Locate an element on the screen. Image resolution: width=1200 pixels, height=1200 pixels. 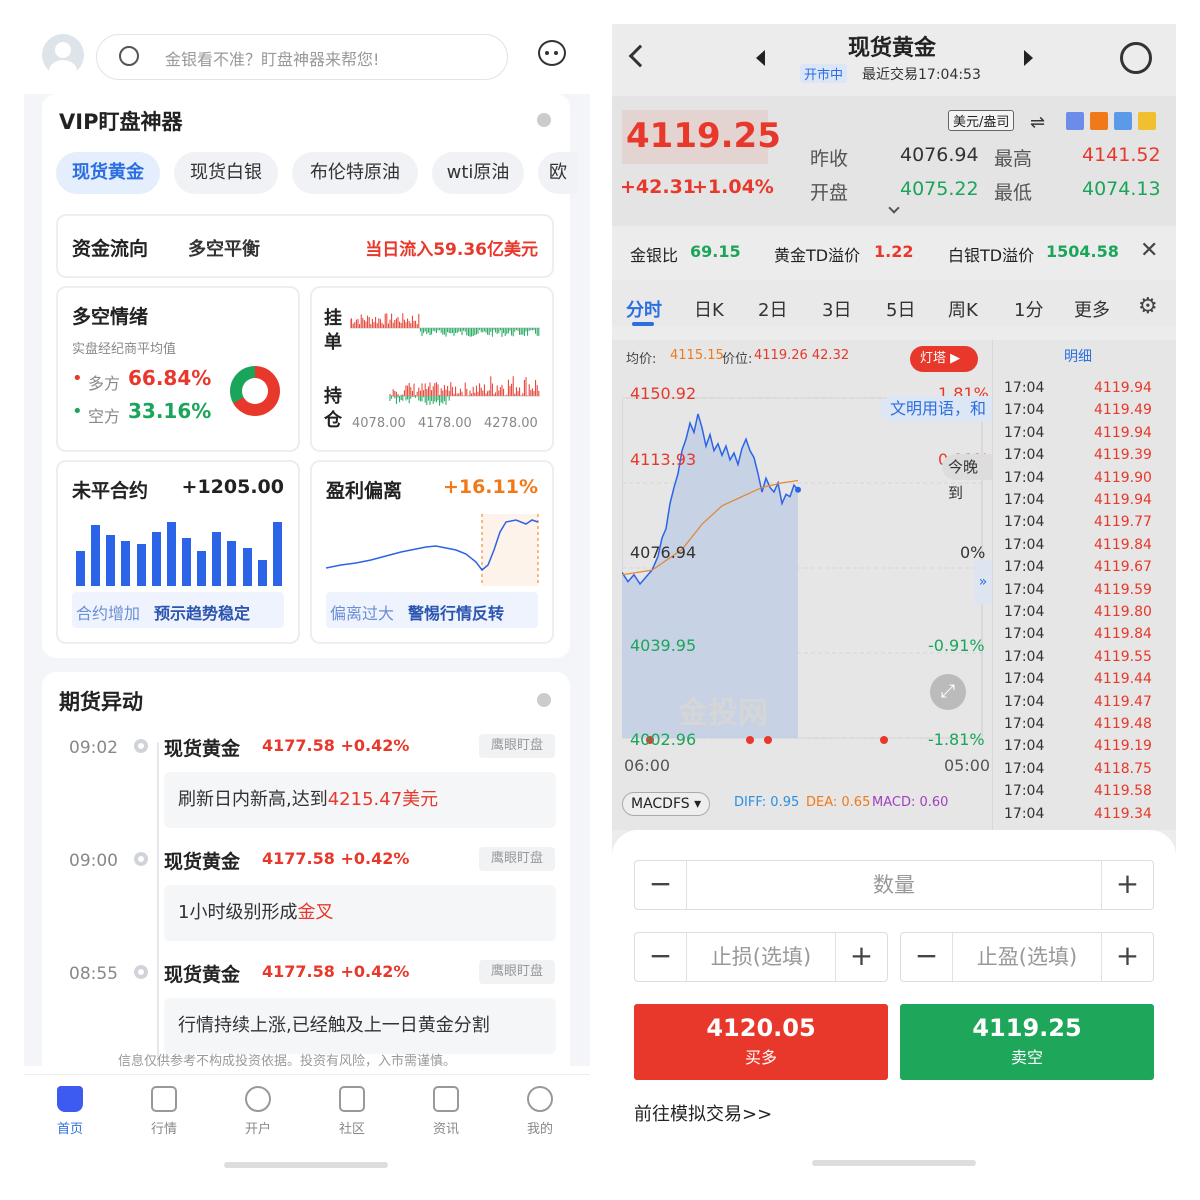
nav-market: 行情 is located at coordinates (164, 1111).